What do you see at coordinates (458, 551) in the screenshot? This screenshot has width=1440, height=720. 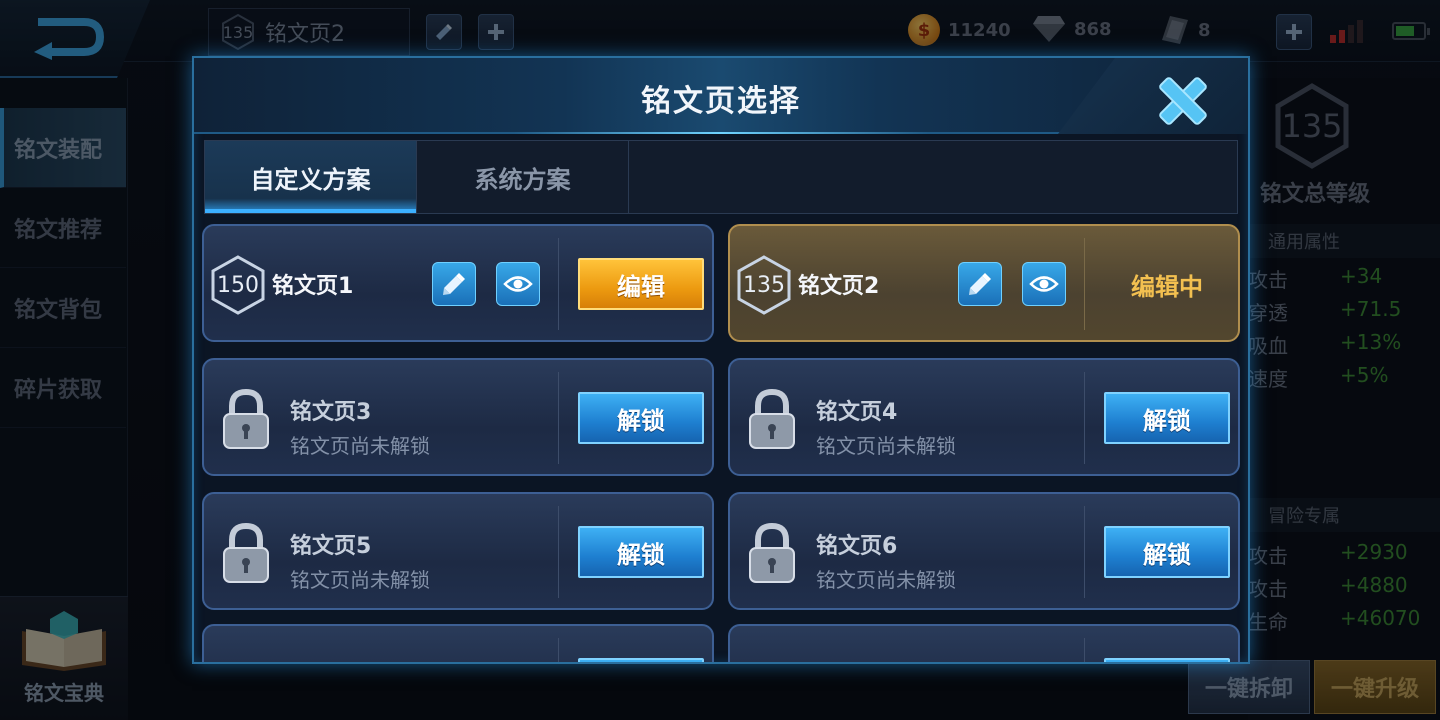 I see `page-card-5: 铭文页5 铭文页尚未解锁 解锁` at bounding box center [458, 551].